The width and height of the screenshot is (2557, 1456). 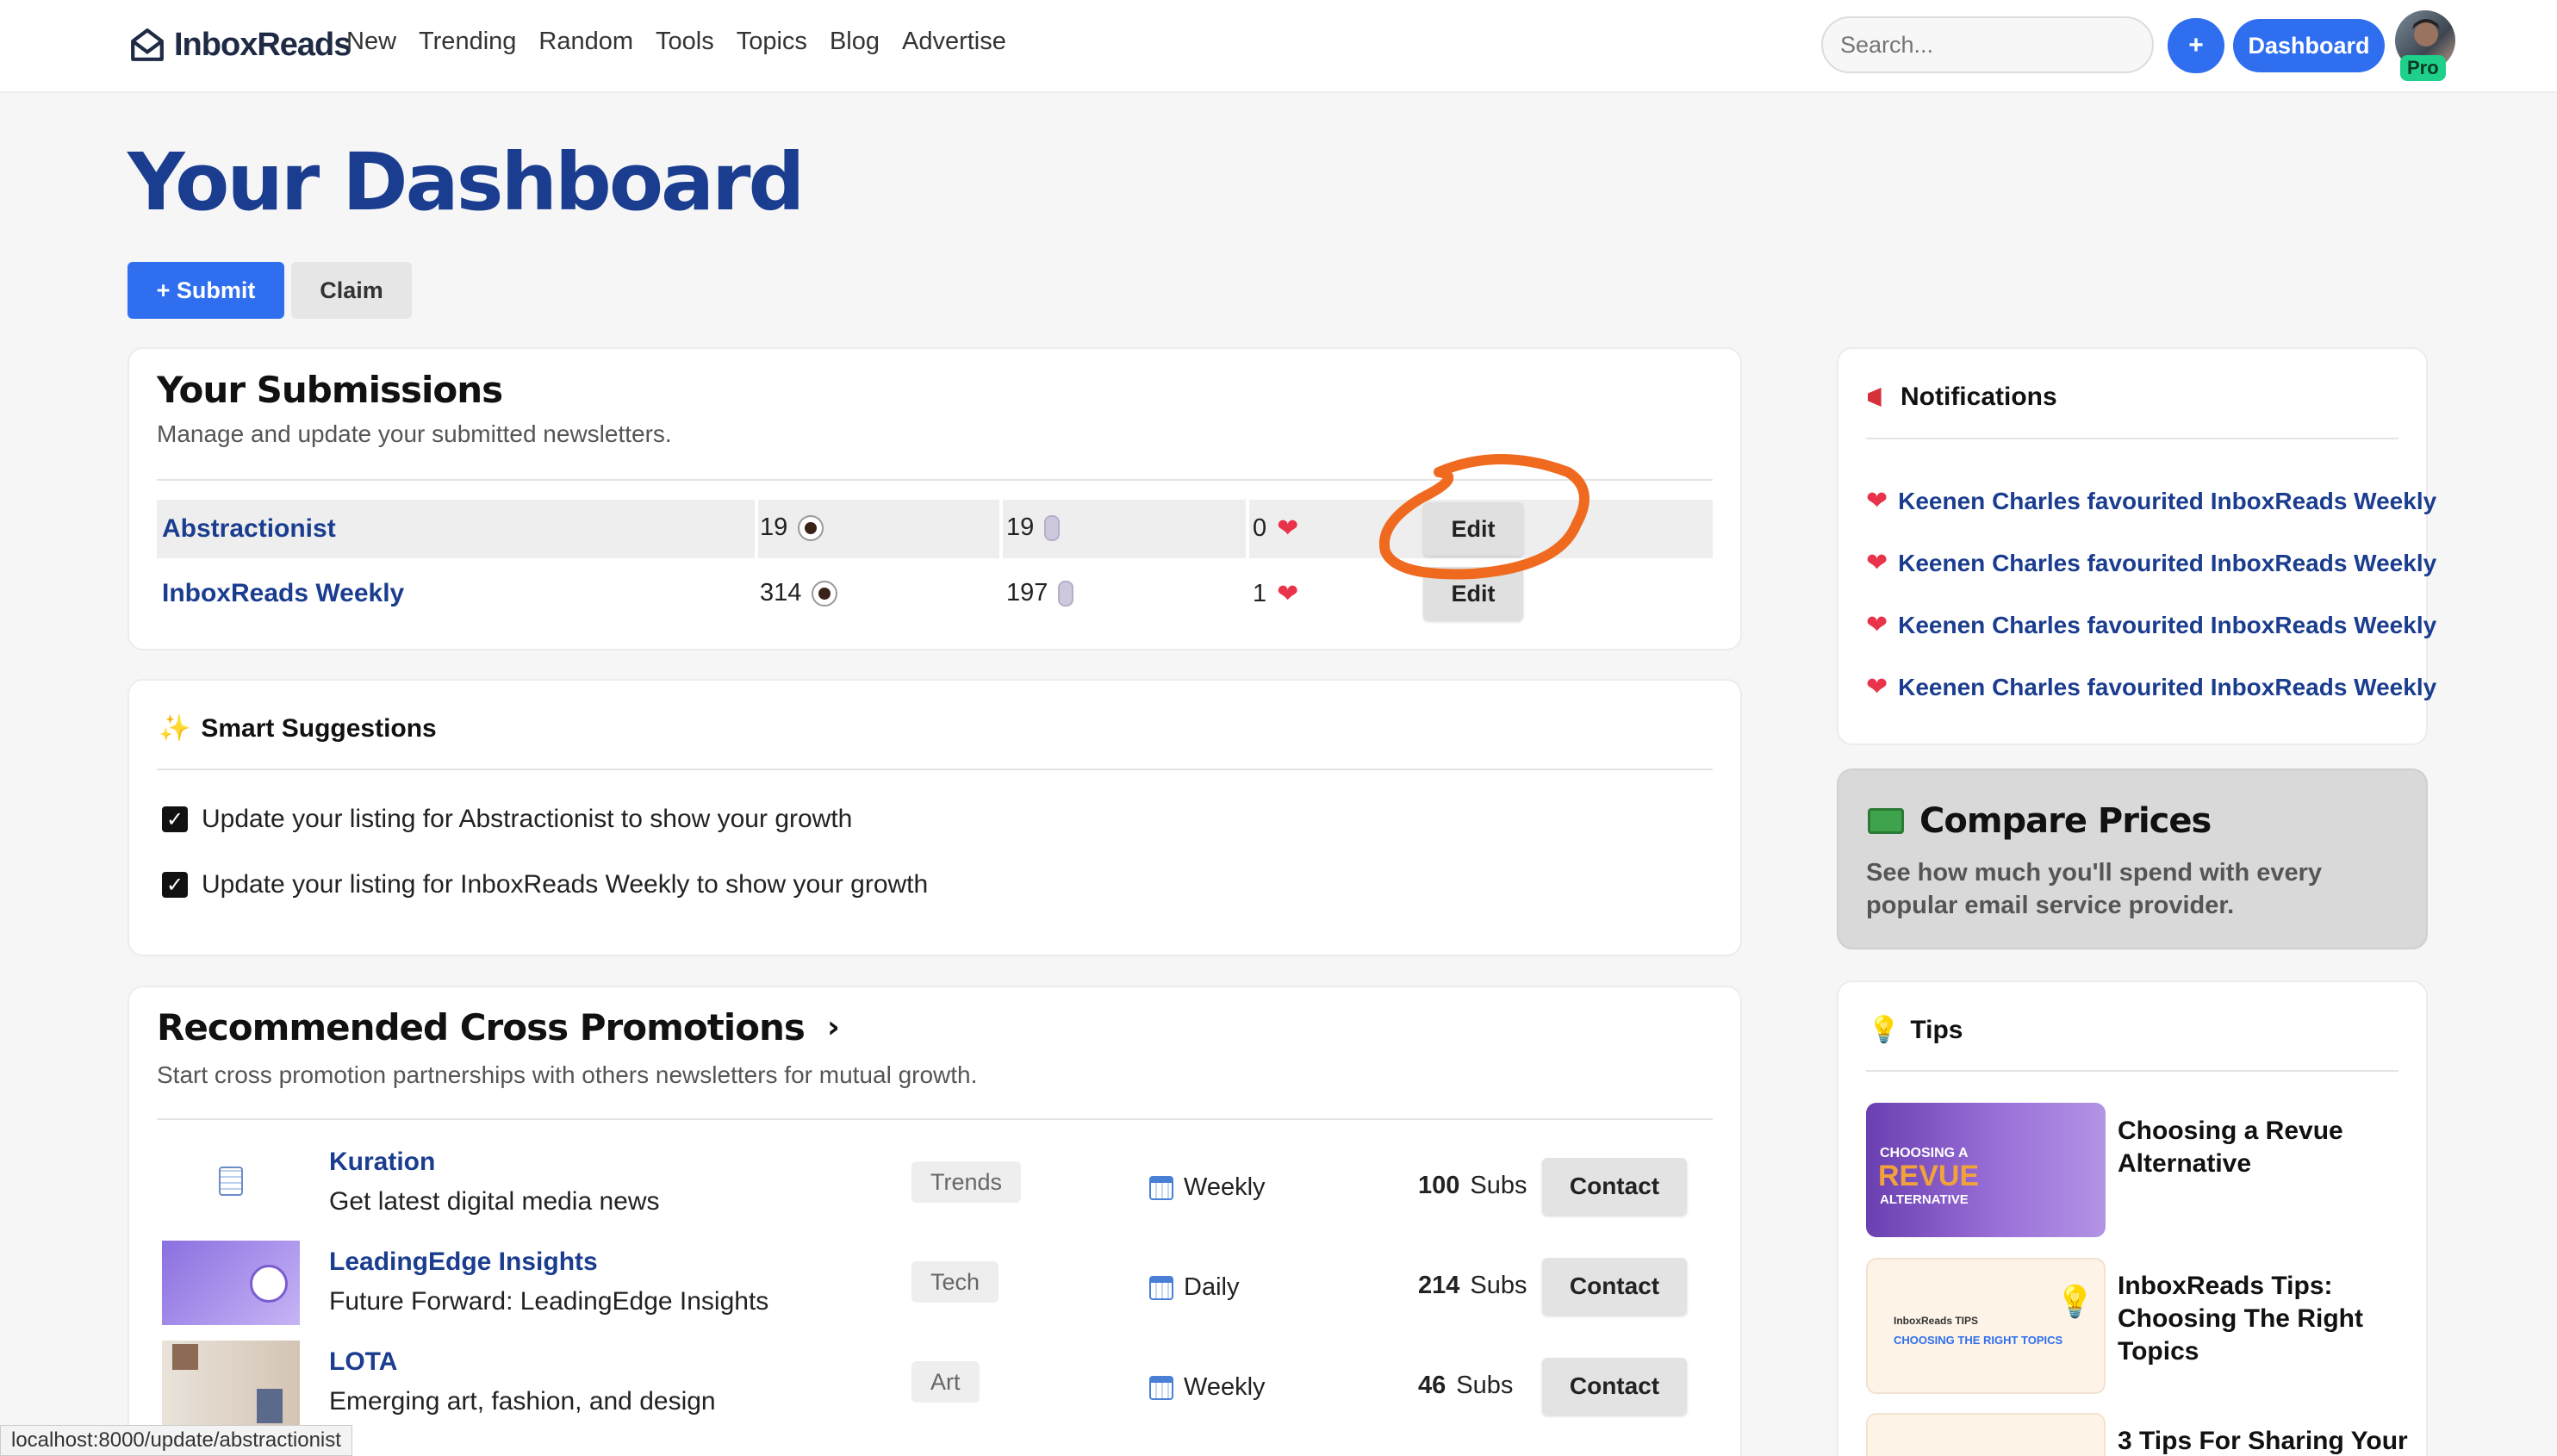 What do you see at coordinates (945, 1382) in the screenshot?
I see `topic-tag: Art` at bounding box center [945, 1382].